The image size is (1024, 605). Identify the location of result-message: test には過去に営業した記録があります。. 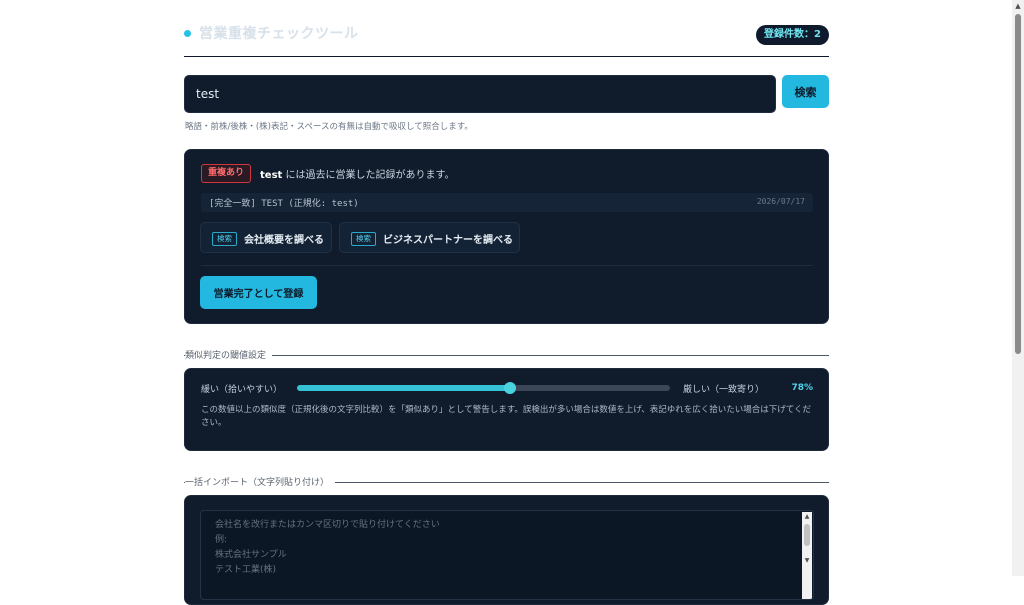
(357, 173).